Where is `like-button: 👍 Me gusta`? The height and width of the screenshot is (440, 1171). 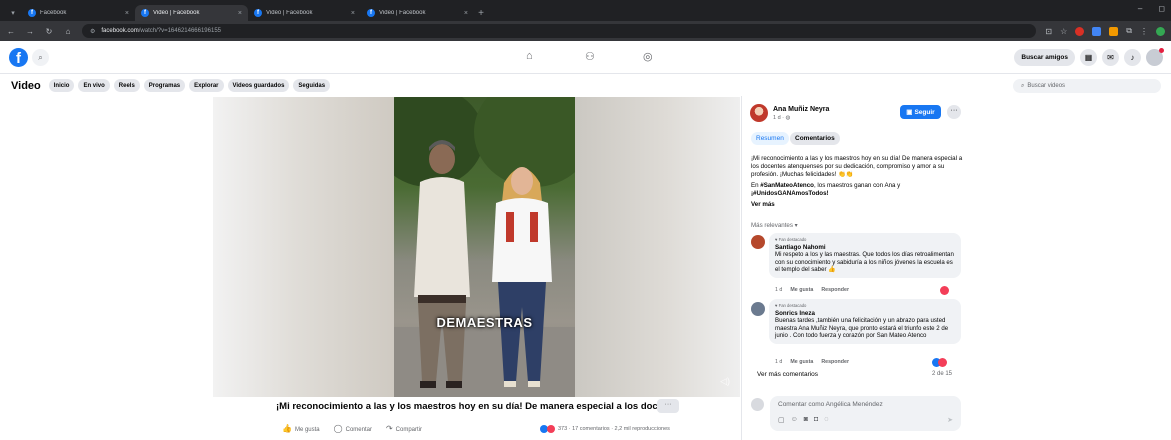 like-button: 👍 Me gusta is located at coordinates (301, 428).